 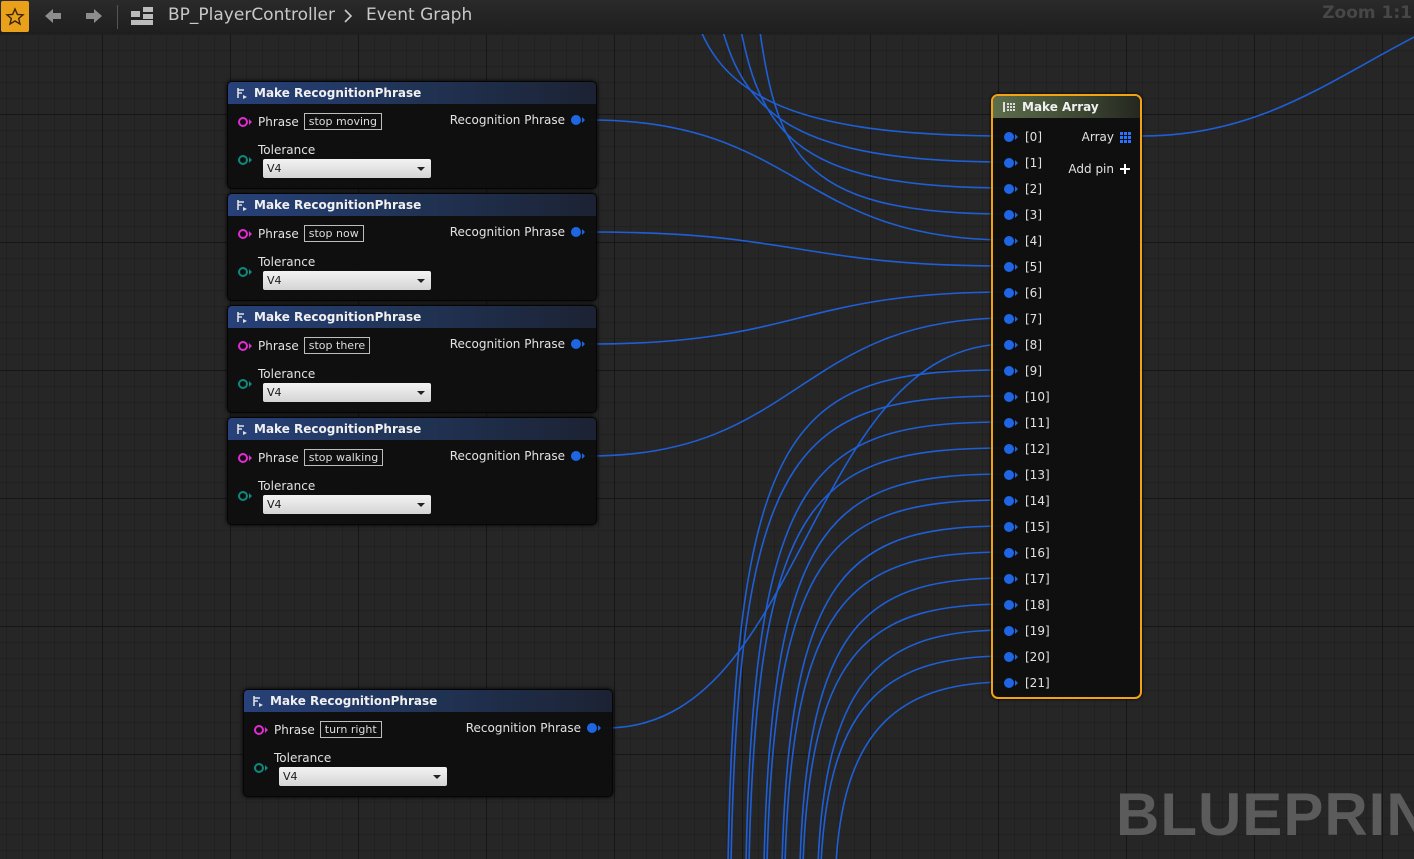 I want to click on phrase-pin: Phrase stop walking, so click(x=311, y=457).